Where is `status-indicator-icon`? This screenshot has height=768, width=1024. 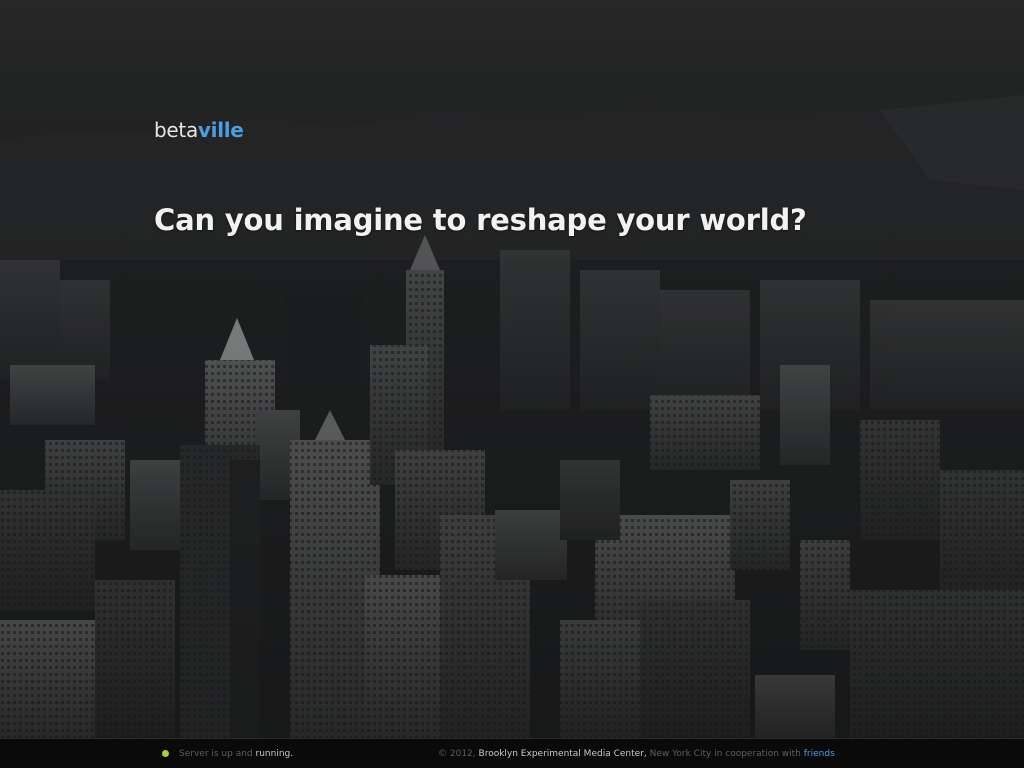 status-indicator-icon is located at coordinates (165, 753).